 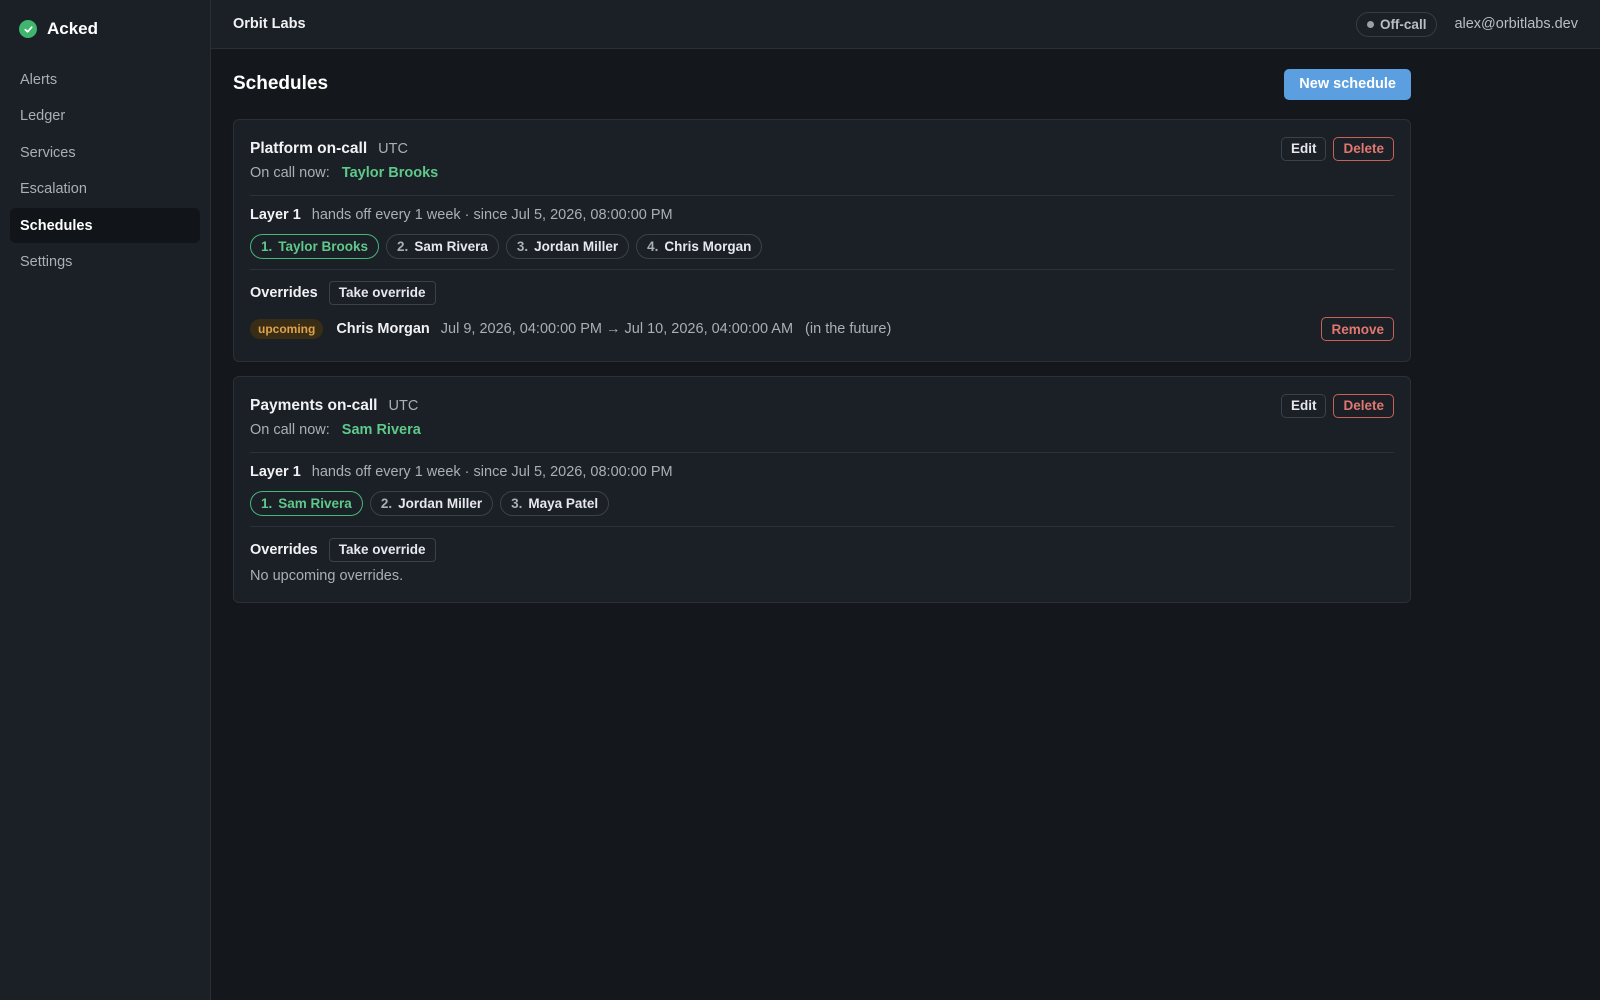 What do you see at coordinates (73, 28) in the screenshot?
I see `app-name: Acked` at bounding box center [73, 28].